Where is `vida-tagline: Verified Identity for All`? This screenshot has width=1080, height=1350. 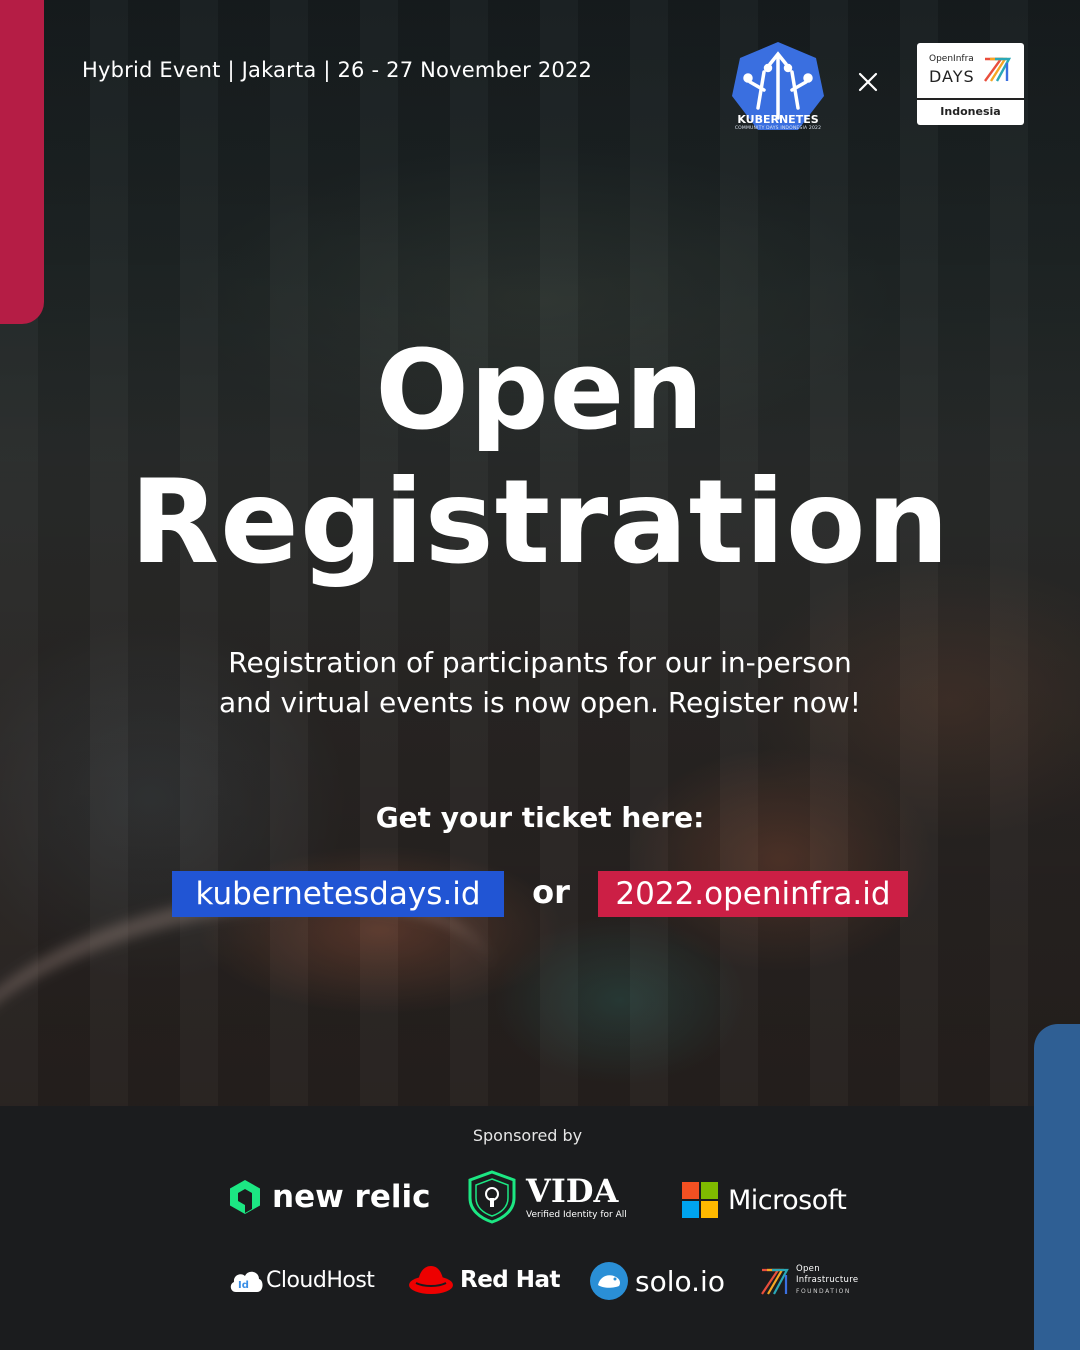 vida-tagline: Verified Identity for All is located at coordinates (576, 1214).